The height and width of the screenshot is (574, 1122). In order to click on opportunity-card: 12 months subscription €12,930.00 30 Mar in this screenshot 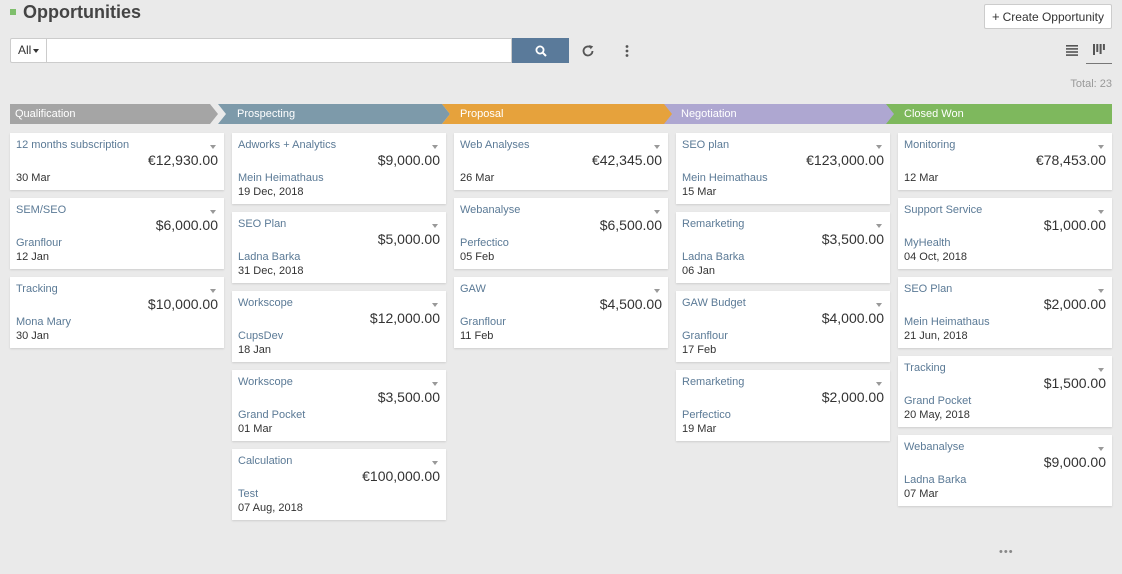, I will do `click(117, 161)`.